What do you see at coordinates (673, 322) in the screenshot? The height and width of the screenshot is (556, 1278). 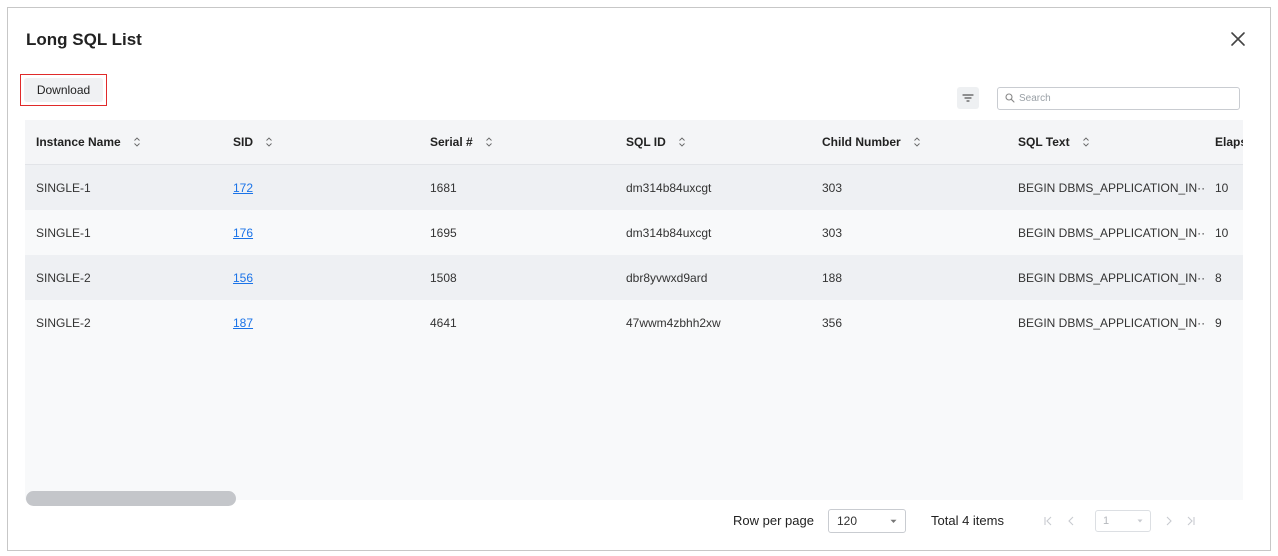 I see `cell-sql-id: 47wwm4zbhh2xw` at bounding box center [673, 322].